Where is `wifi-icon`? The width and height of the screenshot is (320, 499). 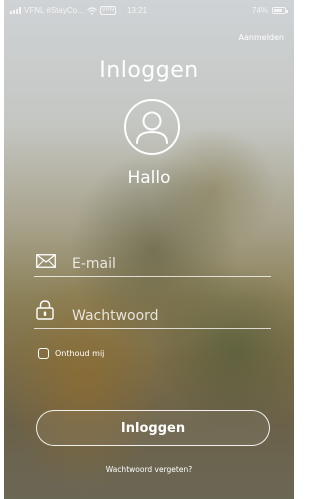 wifi-icon is located at coordinates (91, 10).